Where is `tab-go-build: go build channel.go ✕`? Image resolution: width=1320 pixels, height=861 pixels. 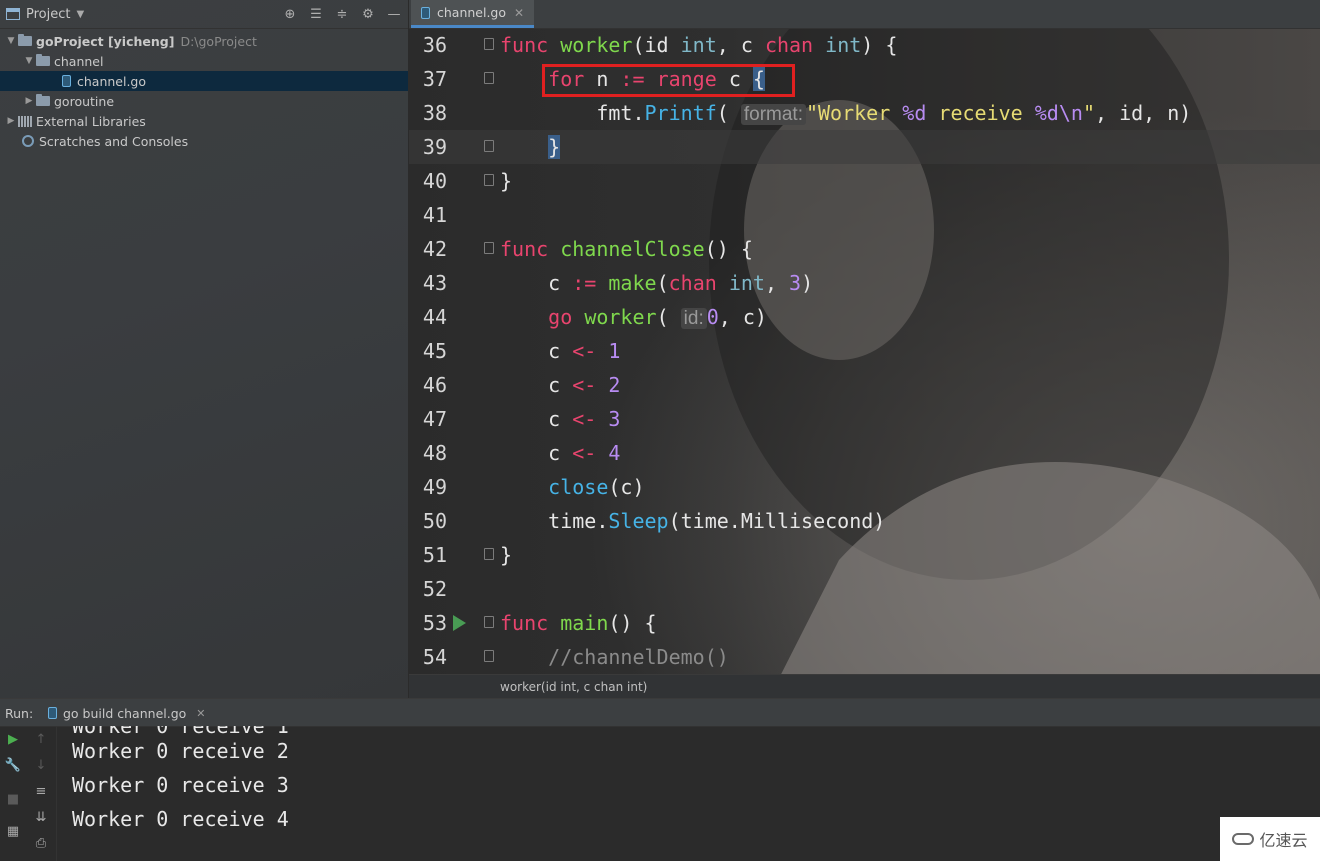
tab-go-build: go build channel.go ✕ is located at coordinates (127, 713).